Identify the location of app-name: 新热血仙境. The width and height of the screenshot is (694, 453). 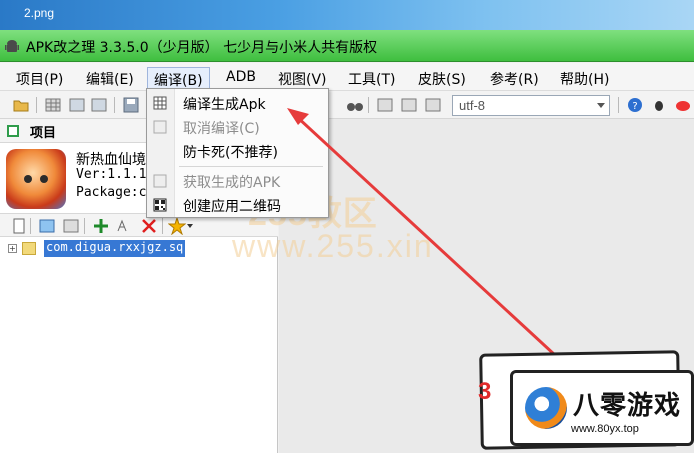
(111, 160).